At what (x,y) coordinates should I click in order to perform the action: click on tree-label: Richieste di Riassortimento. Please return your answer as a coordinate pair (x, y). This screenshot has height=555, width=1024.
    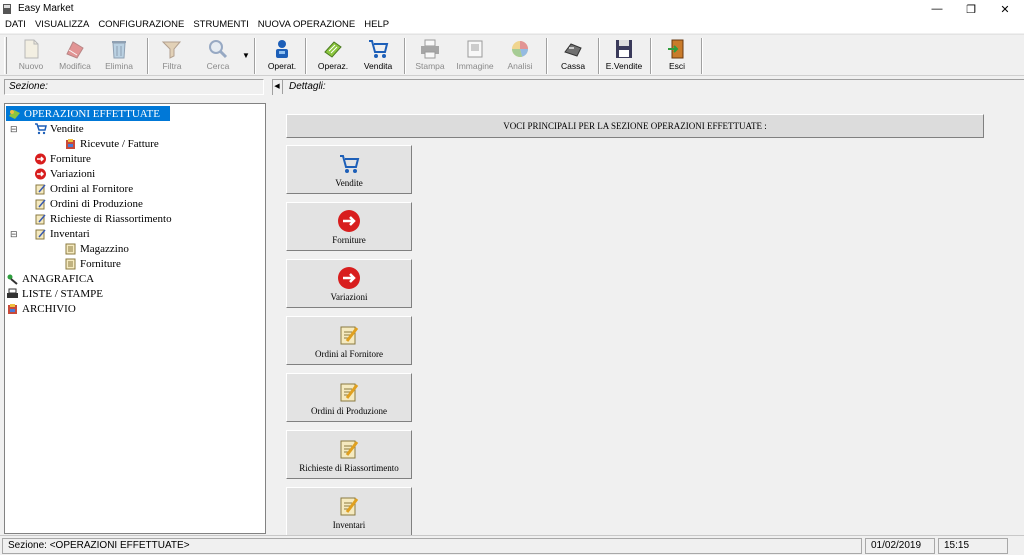
    Looking at the image, I should click on (111, 218).